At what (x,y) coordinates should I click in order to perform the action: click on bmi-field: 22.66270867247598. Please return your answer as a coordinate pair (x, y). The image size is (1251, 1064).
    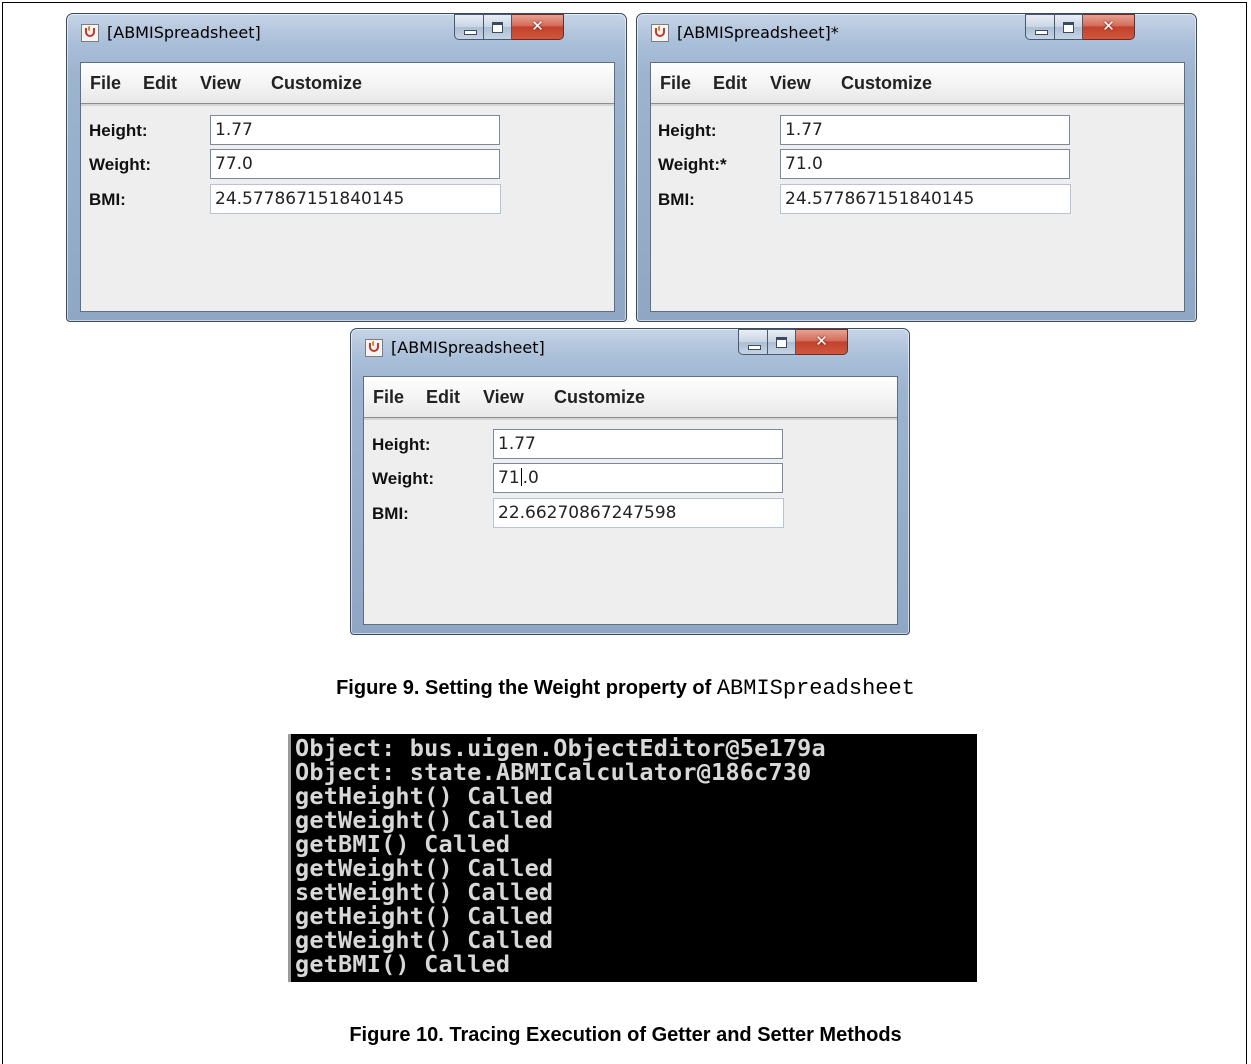
    Looking at the image, I should click on (638, 513).